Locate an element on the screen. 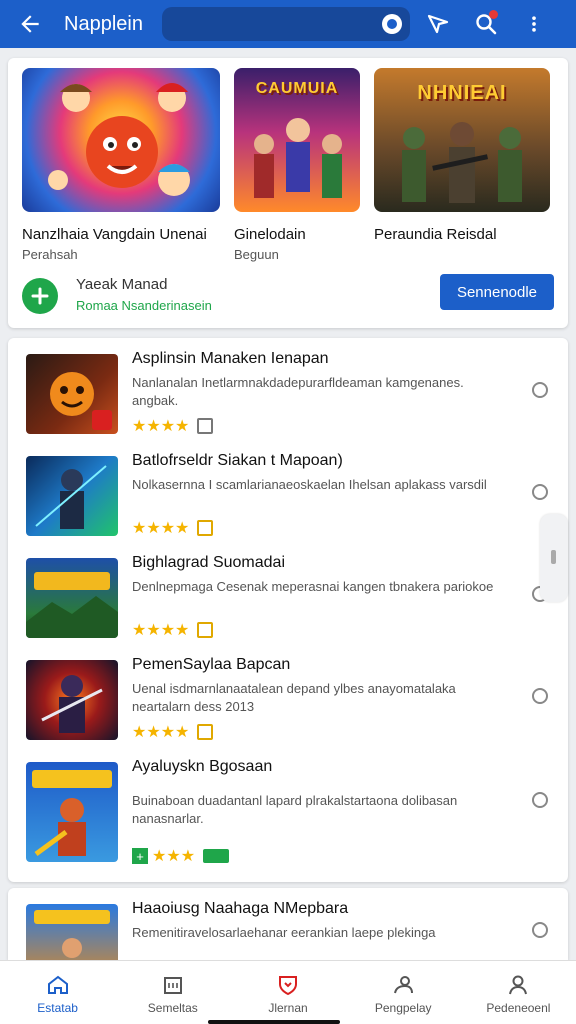 The height and width of the screenshot is (1024, 576). nav-item-store: Semeltas is located at coordinates (172, 992).